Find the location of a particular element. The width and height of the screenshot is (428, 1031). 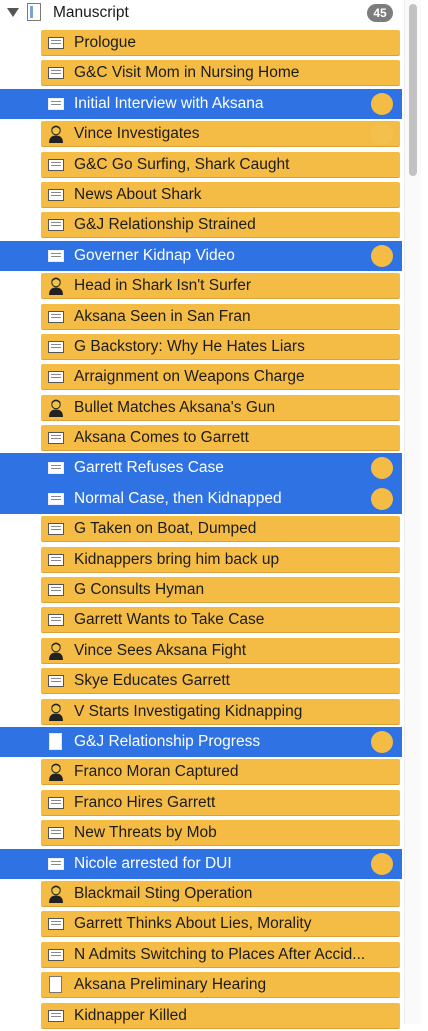

binder-item: Vince Sees Aksana Fight is located at coordinates (201, 651).